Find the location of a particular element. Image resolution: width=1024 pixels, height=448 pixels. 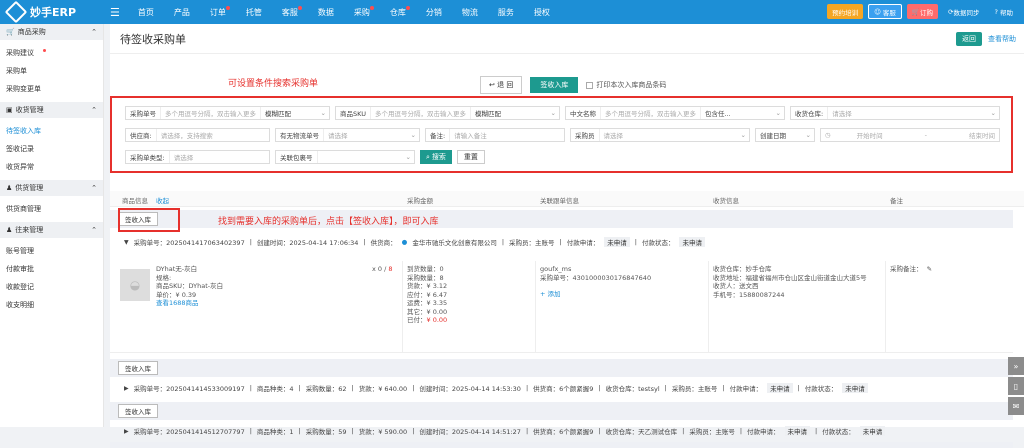

view-1688-link: 查看1688商品 is located at coordinates (189, 303).